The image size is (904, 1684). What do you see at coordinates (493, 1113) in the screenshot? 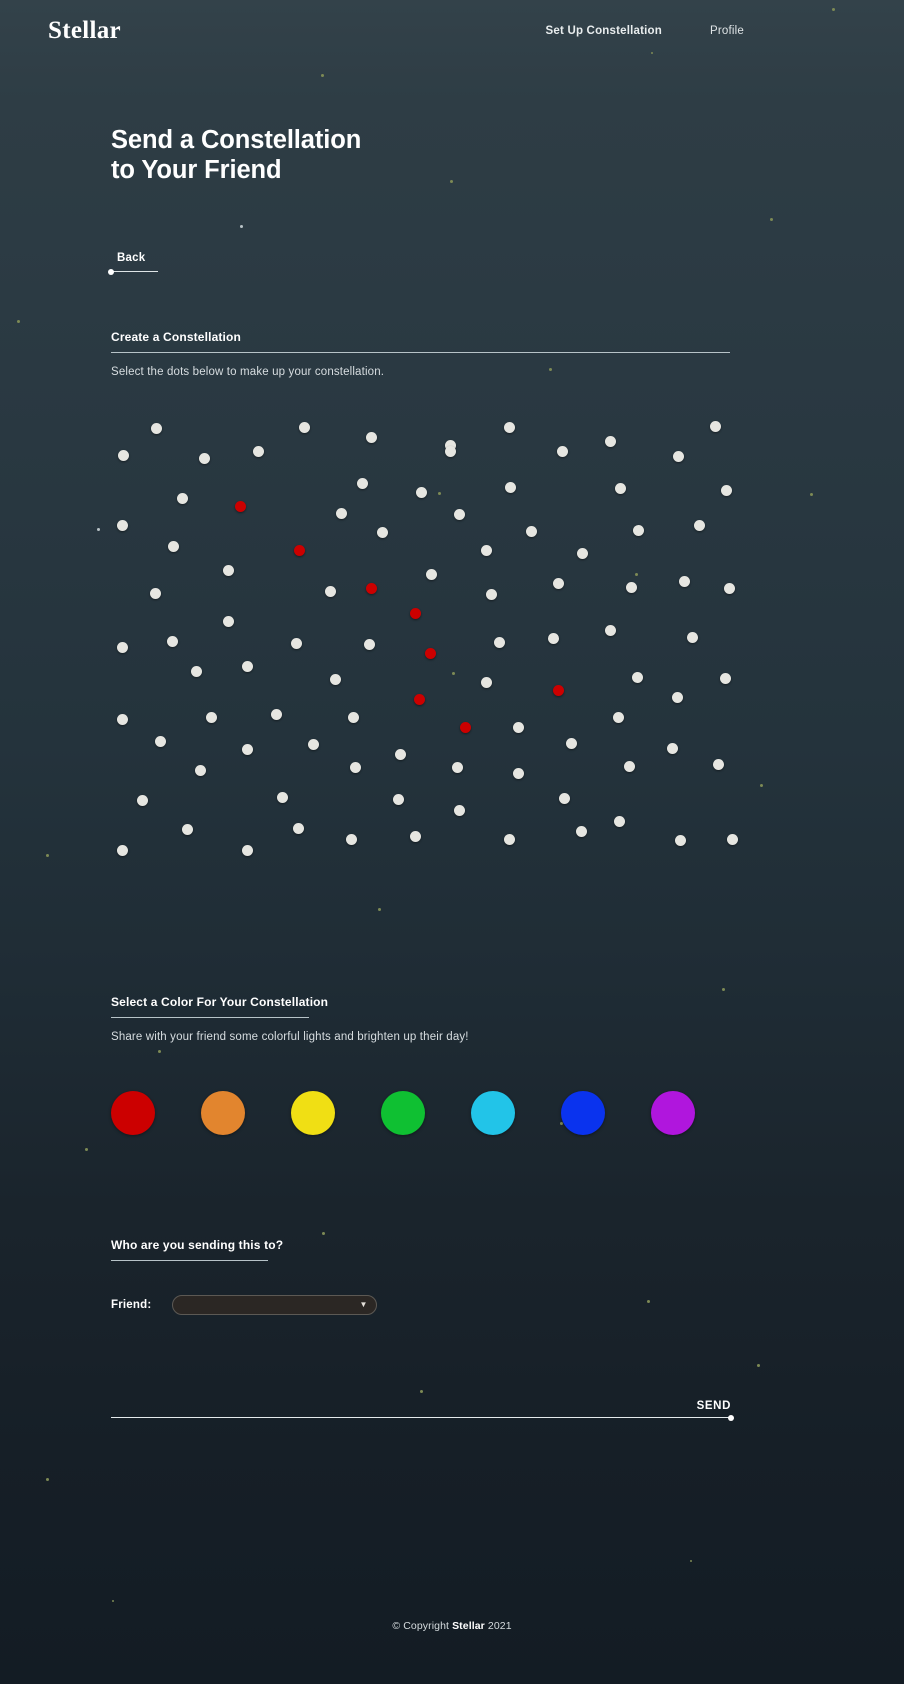
I see `color-swatch-cyan` at bounding box center [493, 1113].